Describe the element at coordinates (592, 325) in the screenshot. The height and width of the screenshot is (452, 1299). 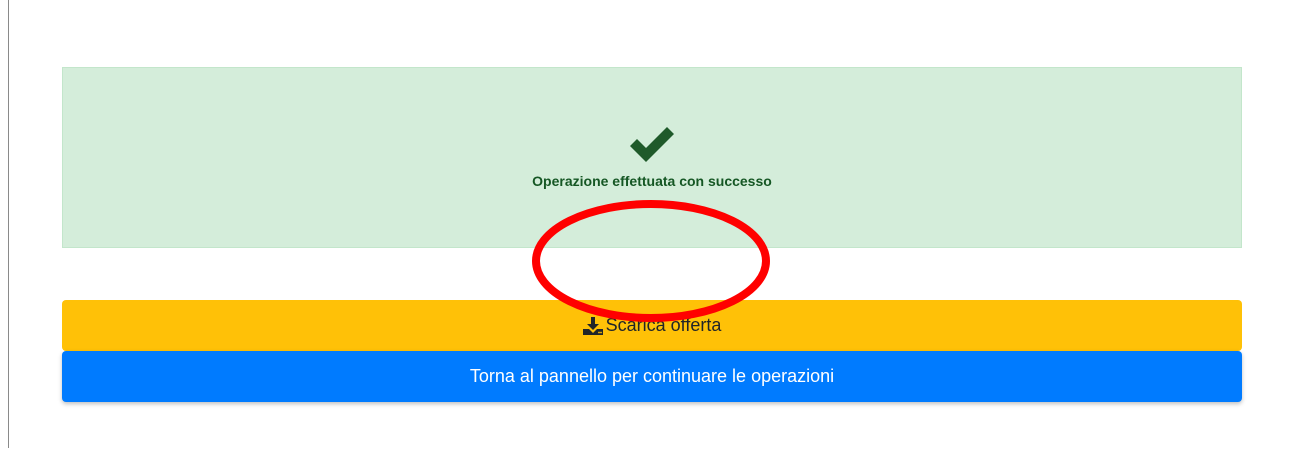
I see `download-icon` at that location.